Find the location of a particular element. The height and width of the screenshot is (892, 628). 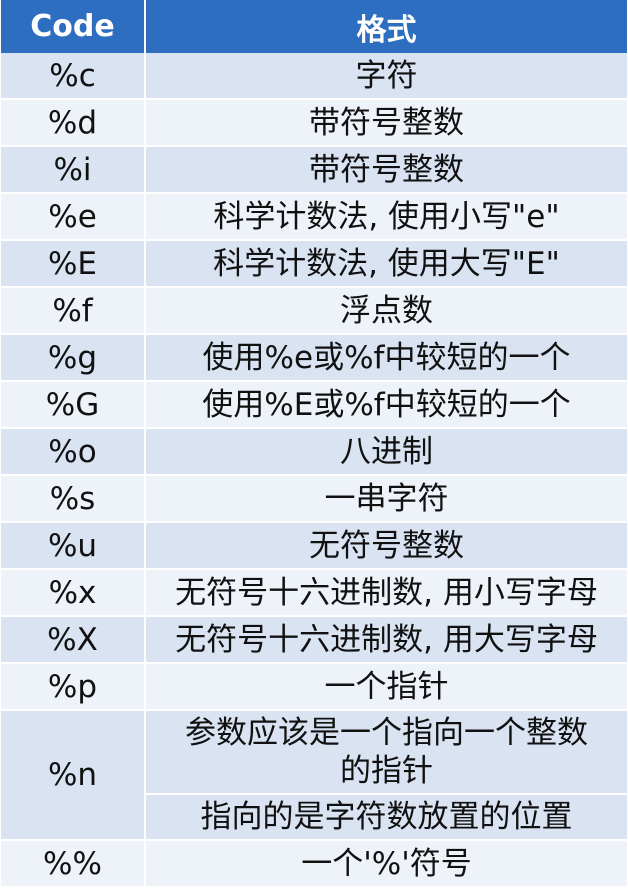

code-cell: %o is located at coordinates (73, 452).